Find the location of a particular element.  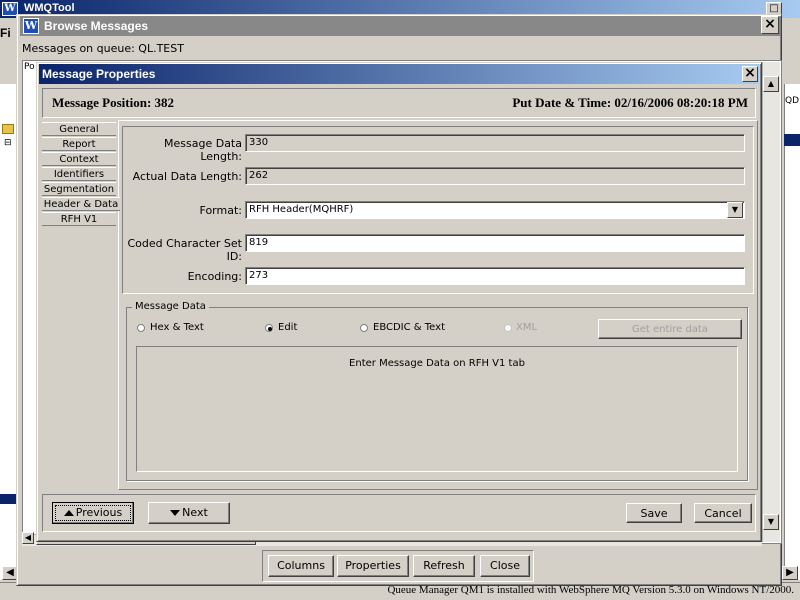

radio-hex-text-label: Hex & Text is located at coordinates (177, 327).